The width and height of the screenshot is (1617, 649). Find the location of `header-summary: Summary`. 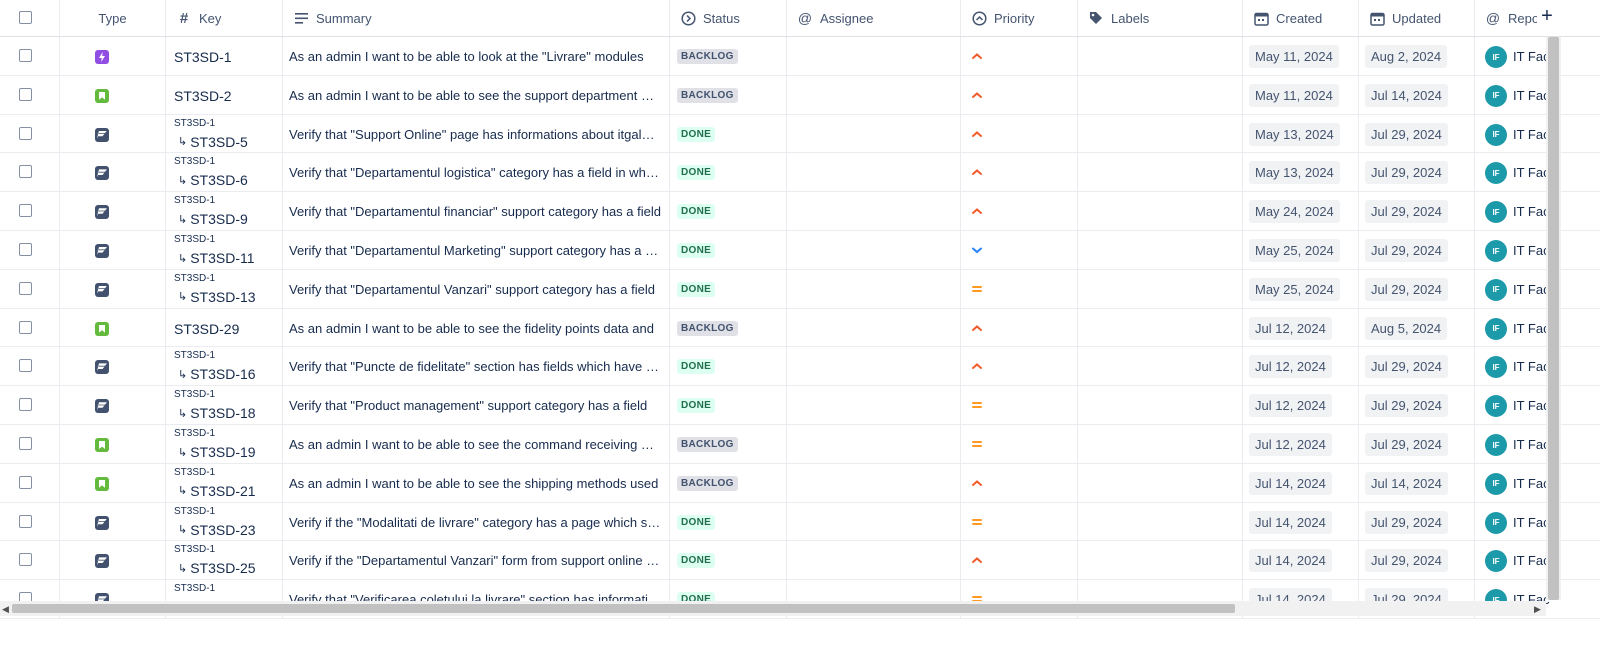

header-summary: Summary is located at coordinates (476, 18).